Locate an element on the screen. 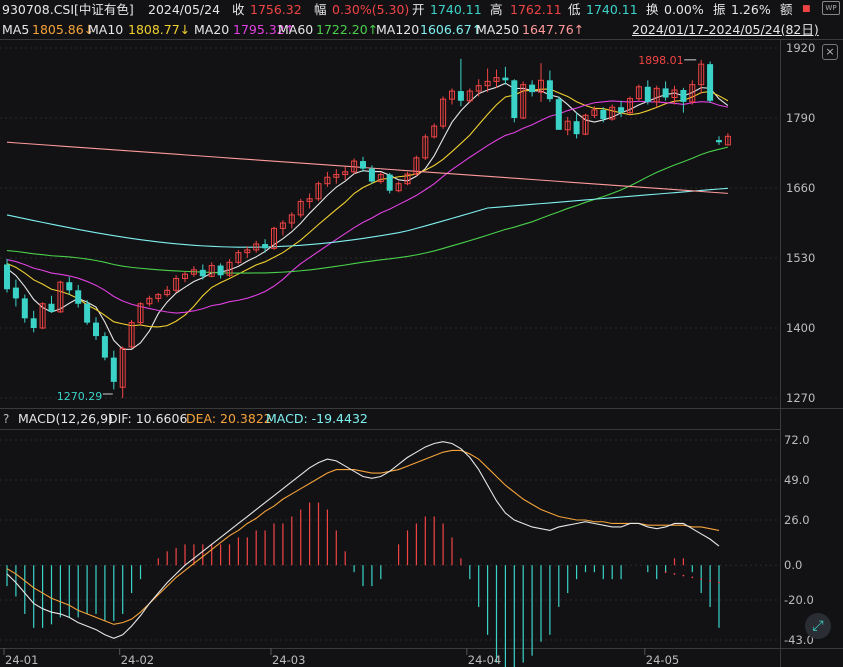 This screenshot has height=667, width=843. x-tick-label: 24-04 is located at coordinates (484, 660).